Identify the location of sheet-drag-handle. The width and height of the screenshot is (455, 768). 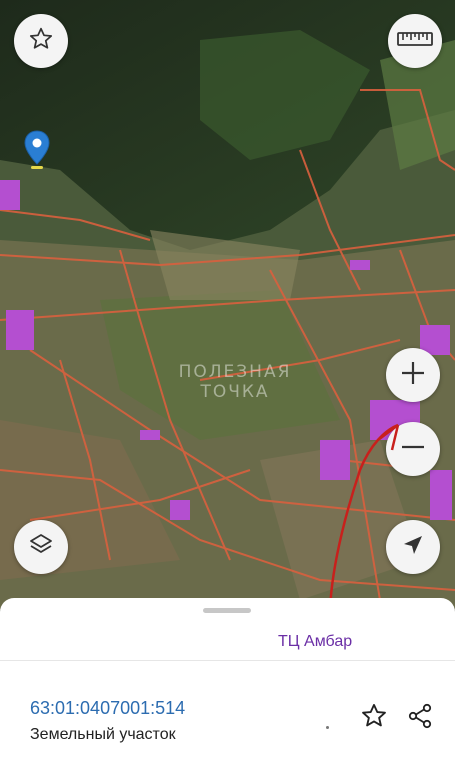
(227, 610).